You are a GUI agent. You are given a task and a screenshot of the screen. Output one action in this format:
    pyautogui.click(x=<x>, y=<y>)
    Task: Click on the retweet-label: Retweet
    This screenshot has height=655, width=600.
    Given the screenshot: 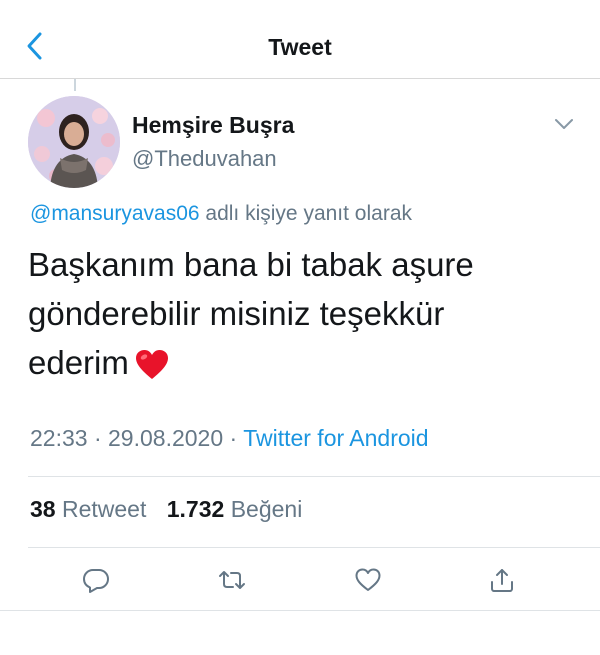 What is the action you would take?
    pyautogui.click(x=104, y=509)
    